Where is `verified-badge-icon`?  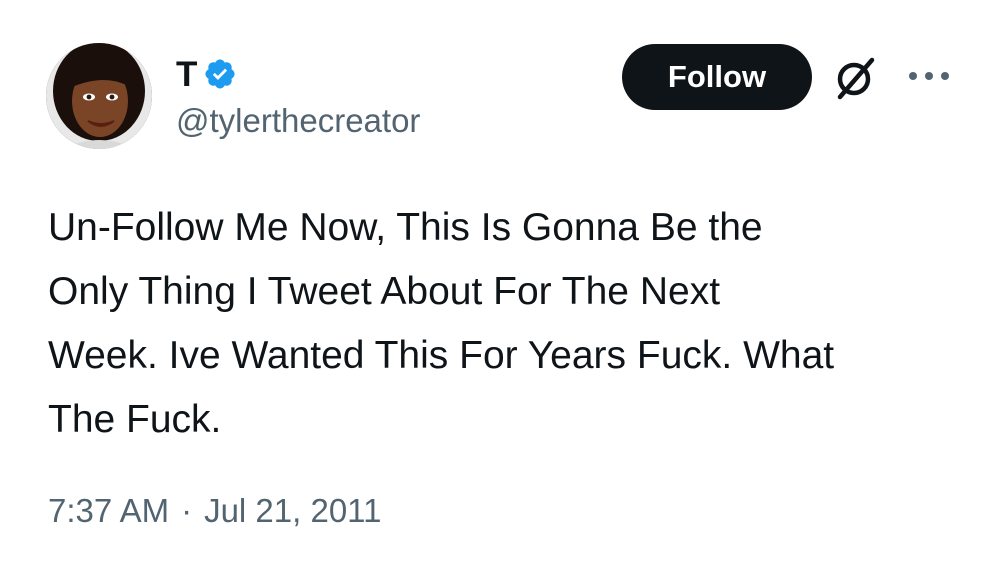 verified-badge-icon is located at coordinates (220, 74).